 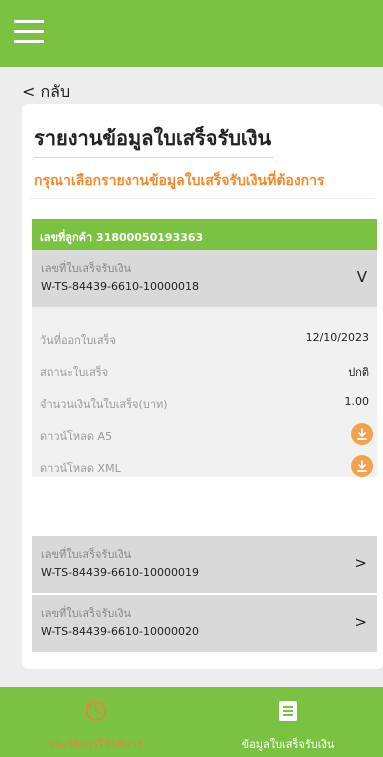 I want to click on back-link: < กลับ, so click(x=46, y=92).